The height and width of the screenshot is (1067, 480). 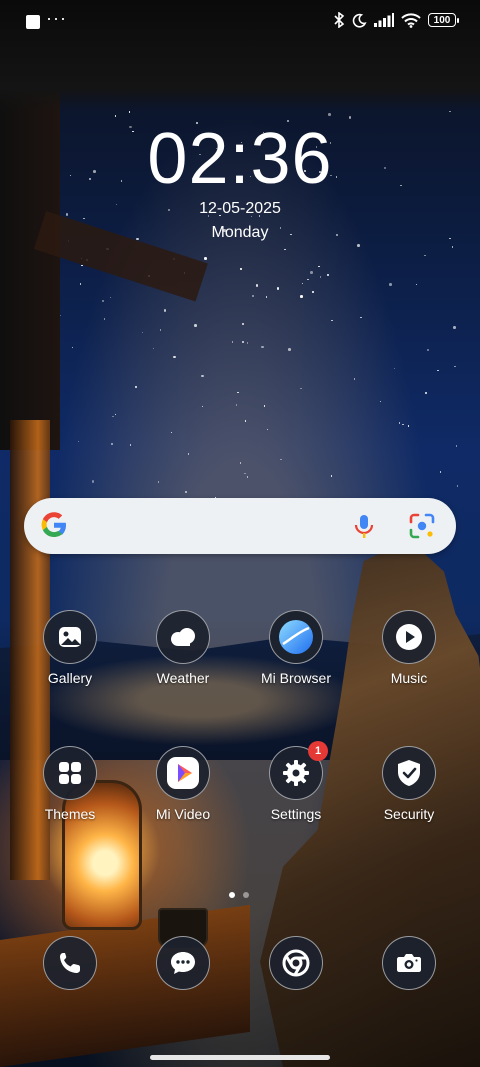 I want to click on signal-icon, so click(x=384, y=20).